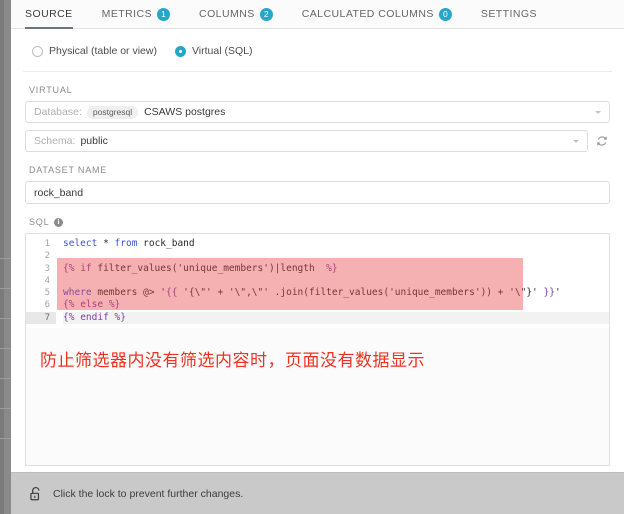 The image size is (624, 514). I want to click on database-select: Database: postgresql CSAWS postgres, so click(317, 112).